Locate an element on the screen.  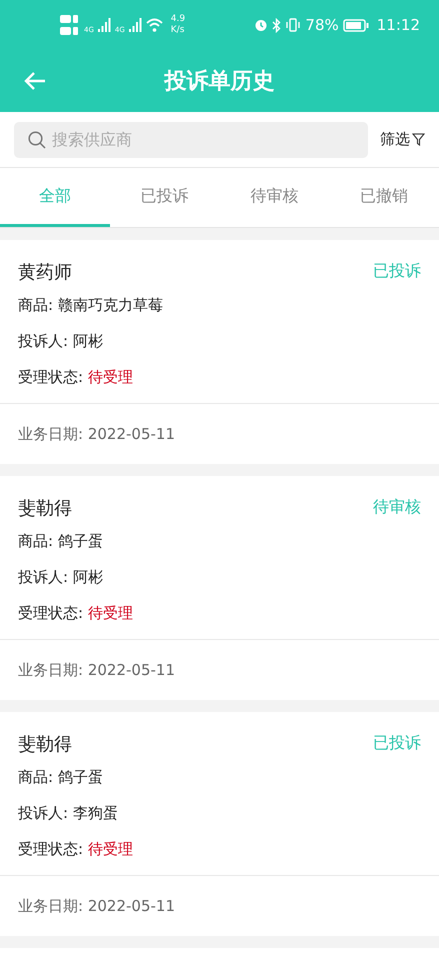
bluetooth-icon is located at coordinates (277, 25).